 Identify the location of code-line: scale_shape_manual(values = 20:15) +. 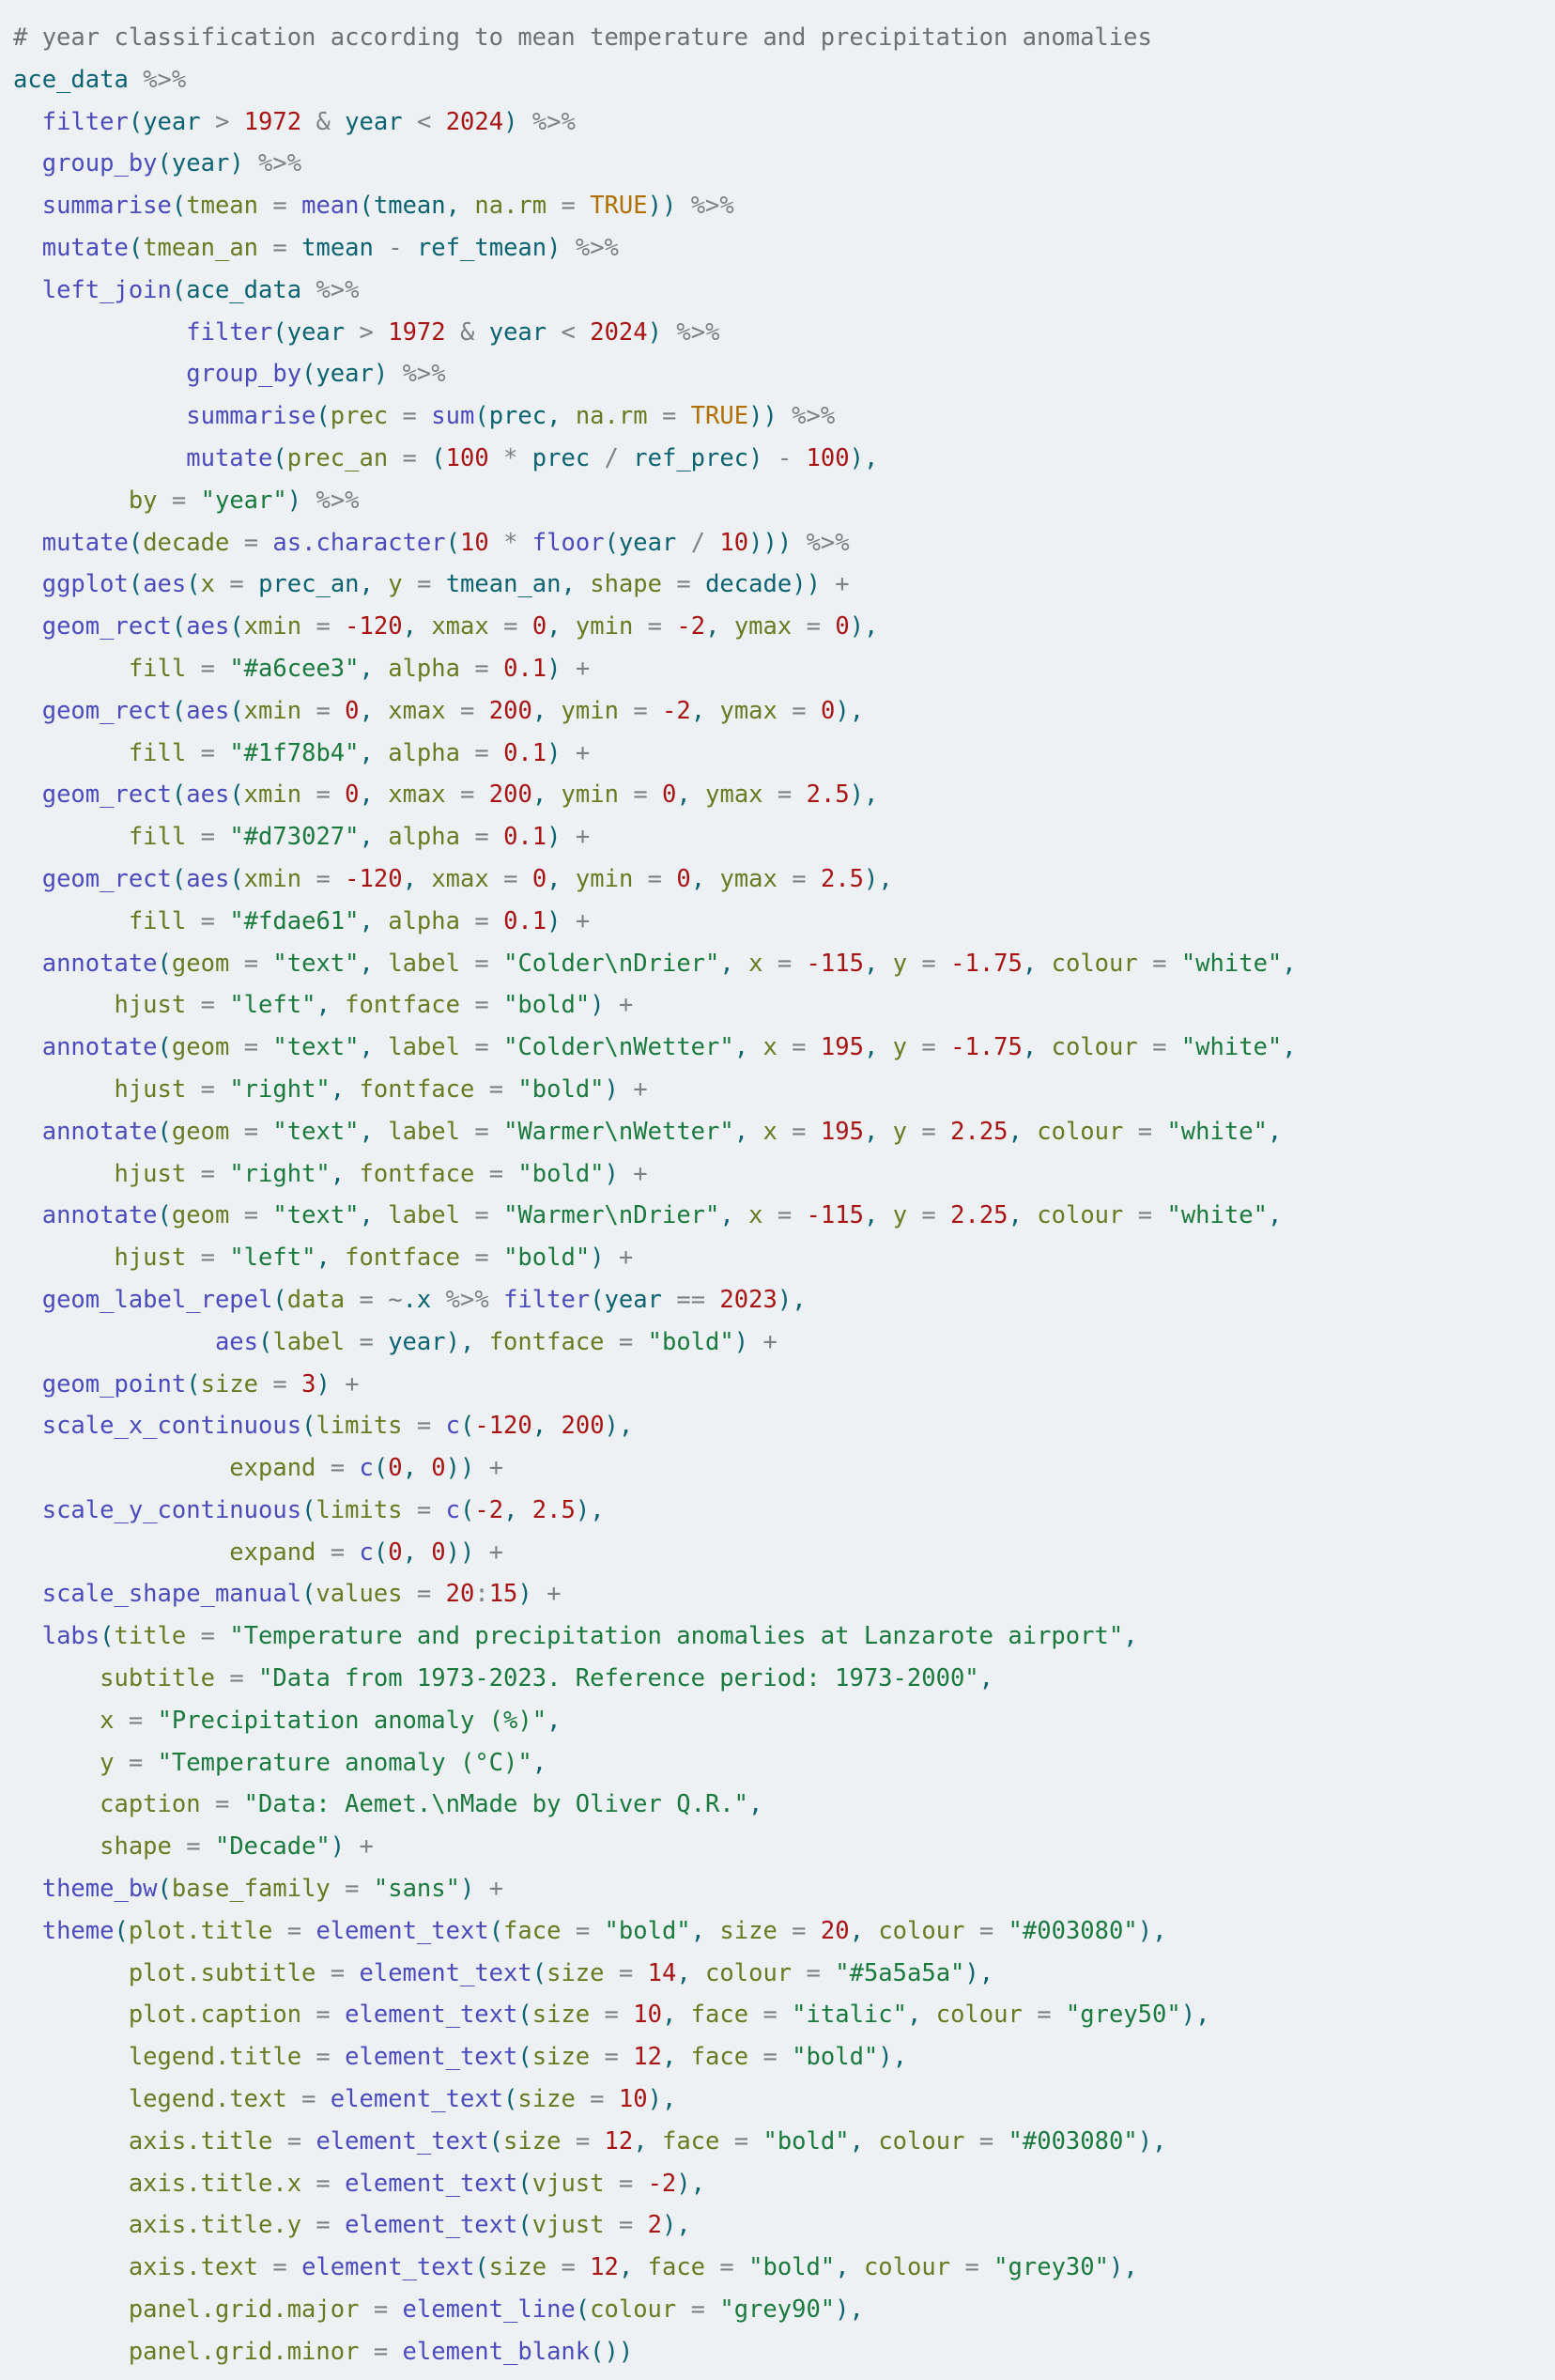
(301, 1595).